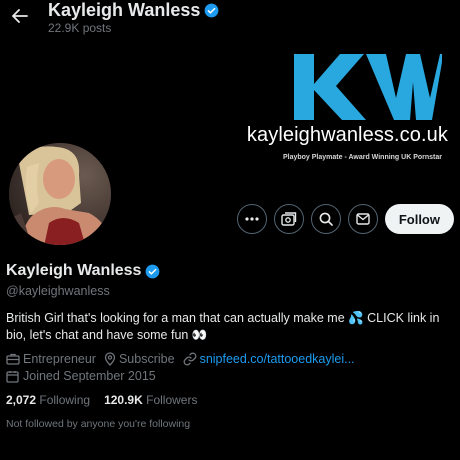  I want to click on header-post-count: 22.9K posts, so click(80, 28).